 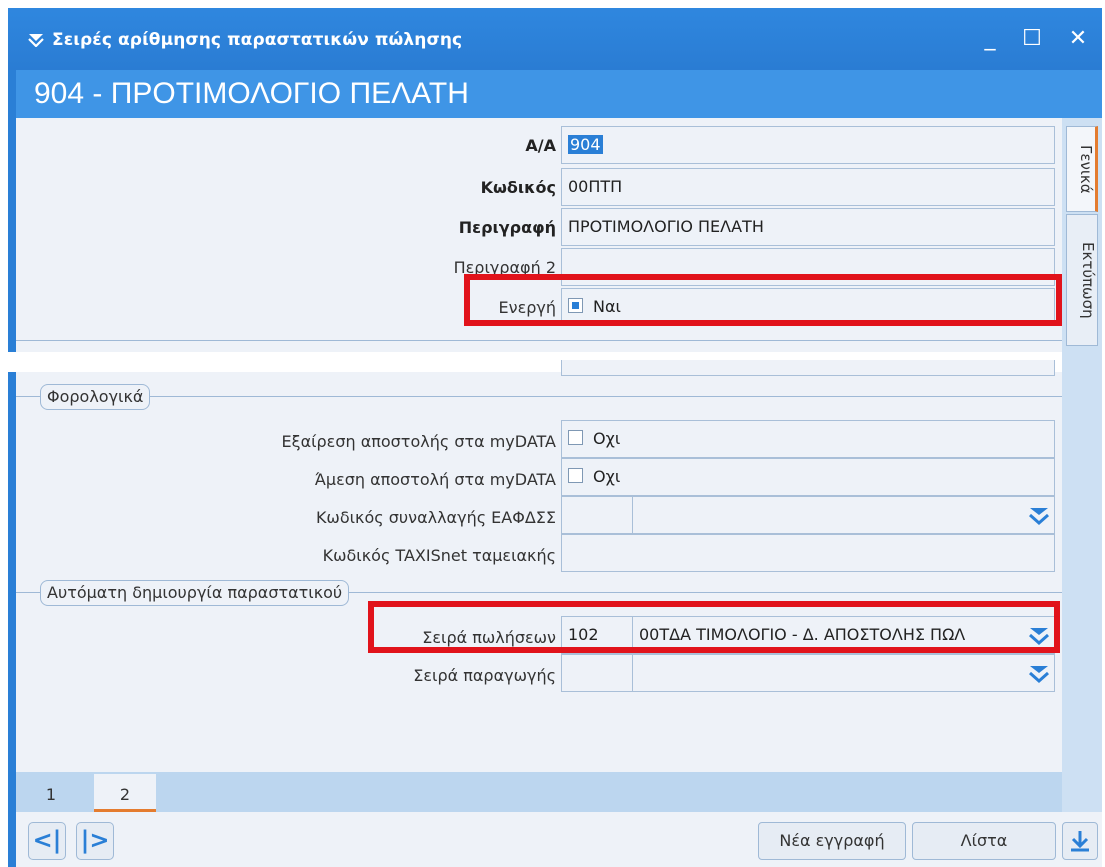 What do you see at coordinates (418, 441) in the screenshot?
I see `mydata-exclude-label: Εξαίρεση αποστολής στα myDATA` at bounding box center [418, 441].